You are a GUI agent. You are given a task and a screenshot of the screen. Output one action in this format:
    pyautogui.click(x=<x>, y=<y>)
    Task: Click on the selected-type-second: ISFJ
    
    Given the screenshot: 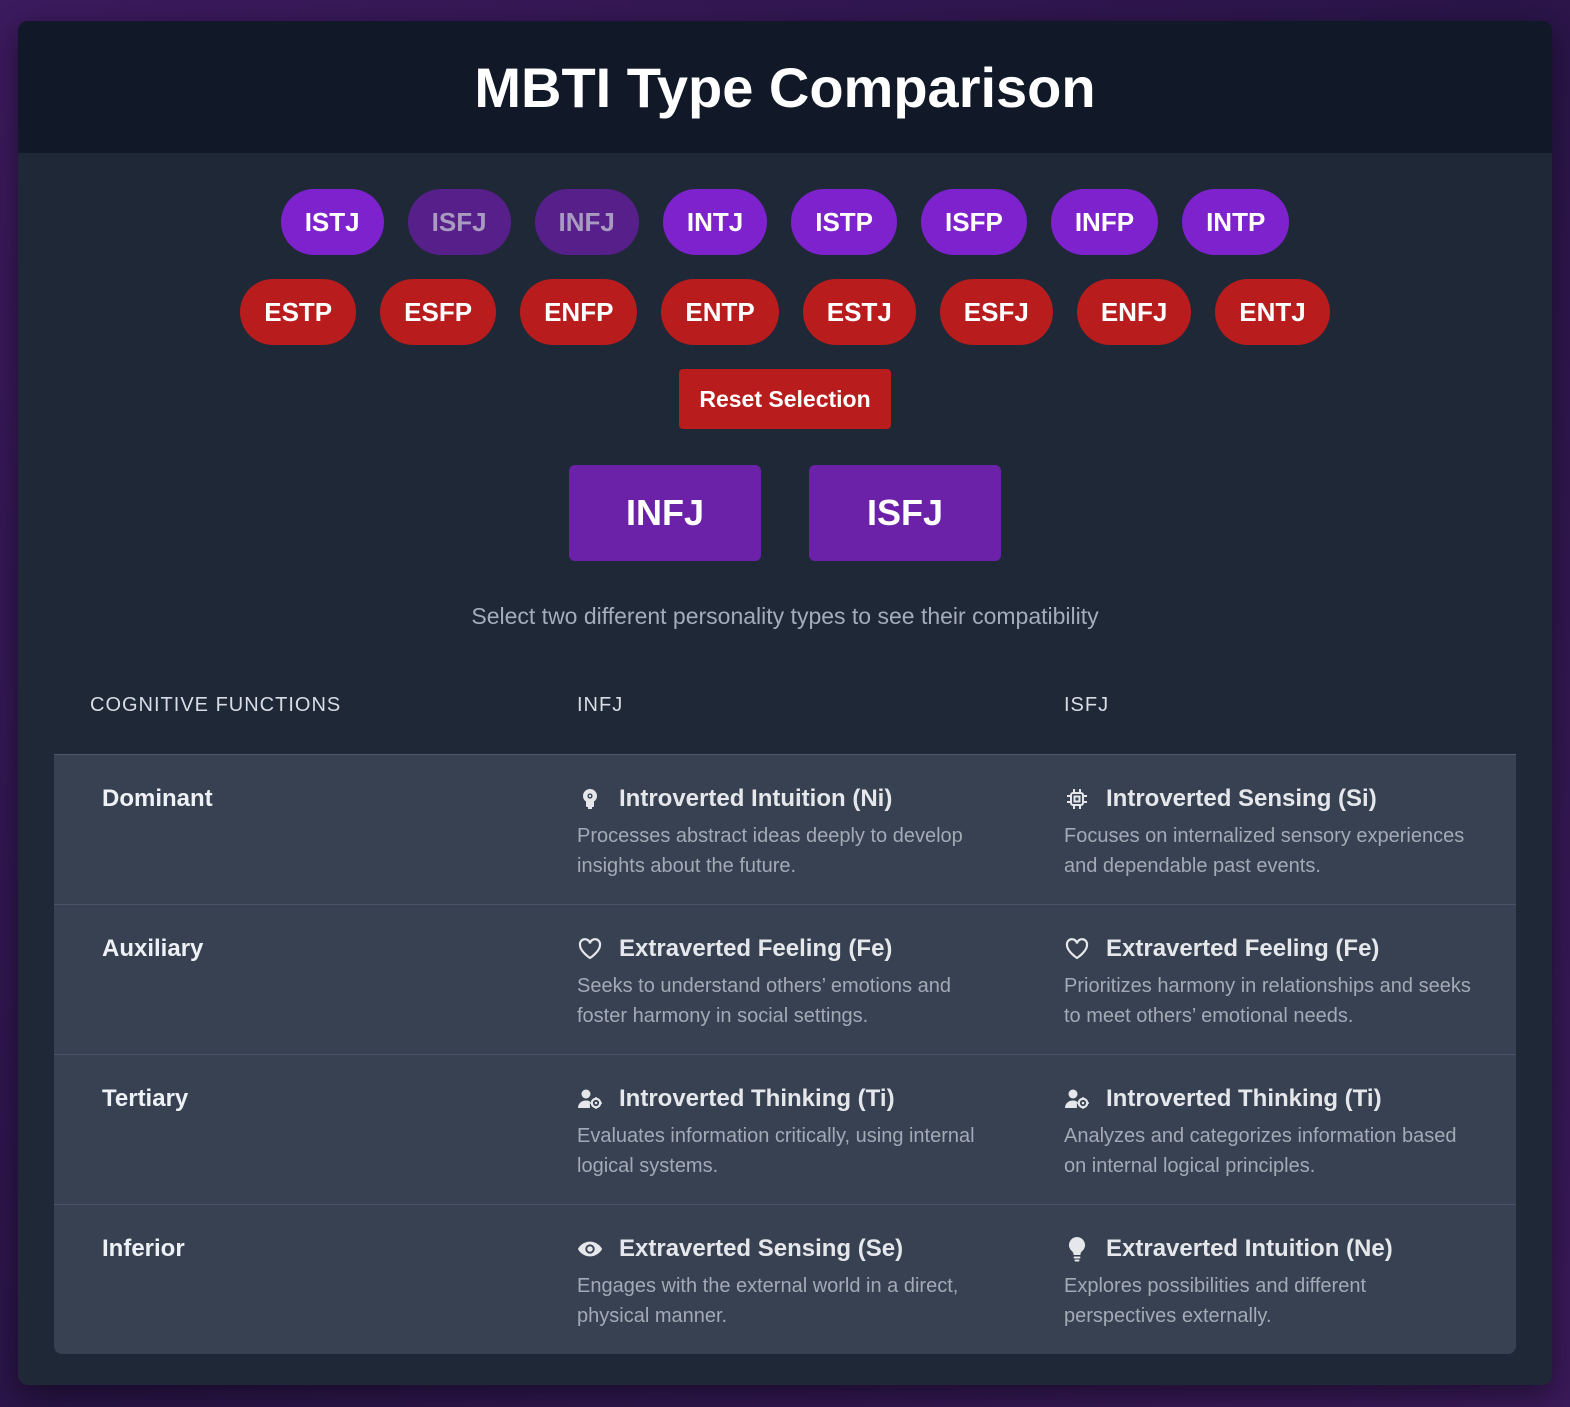 What is the action you would take?
    pyautogui.click(x=905, y=513)
    